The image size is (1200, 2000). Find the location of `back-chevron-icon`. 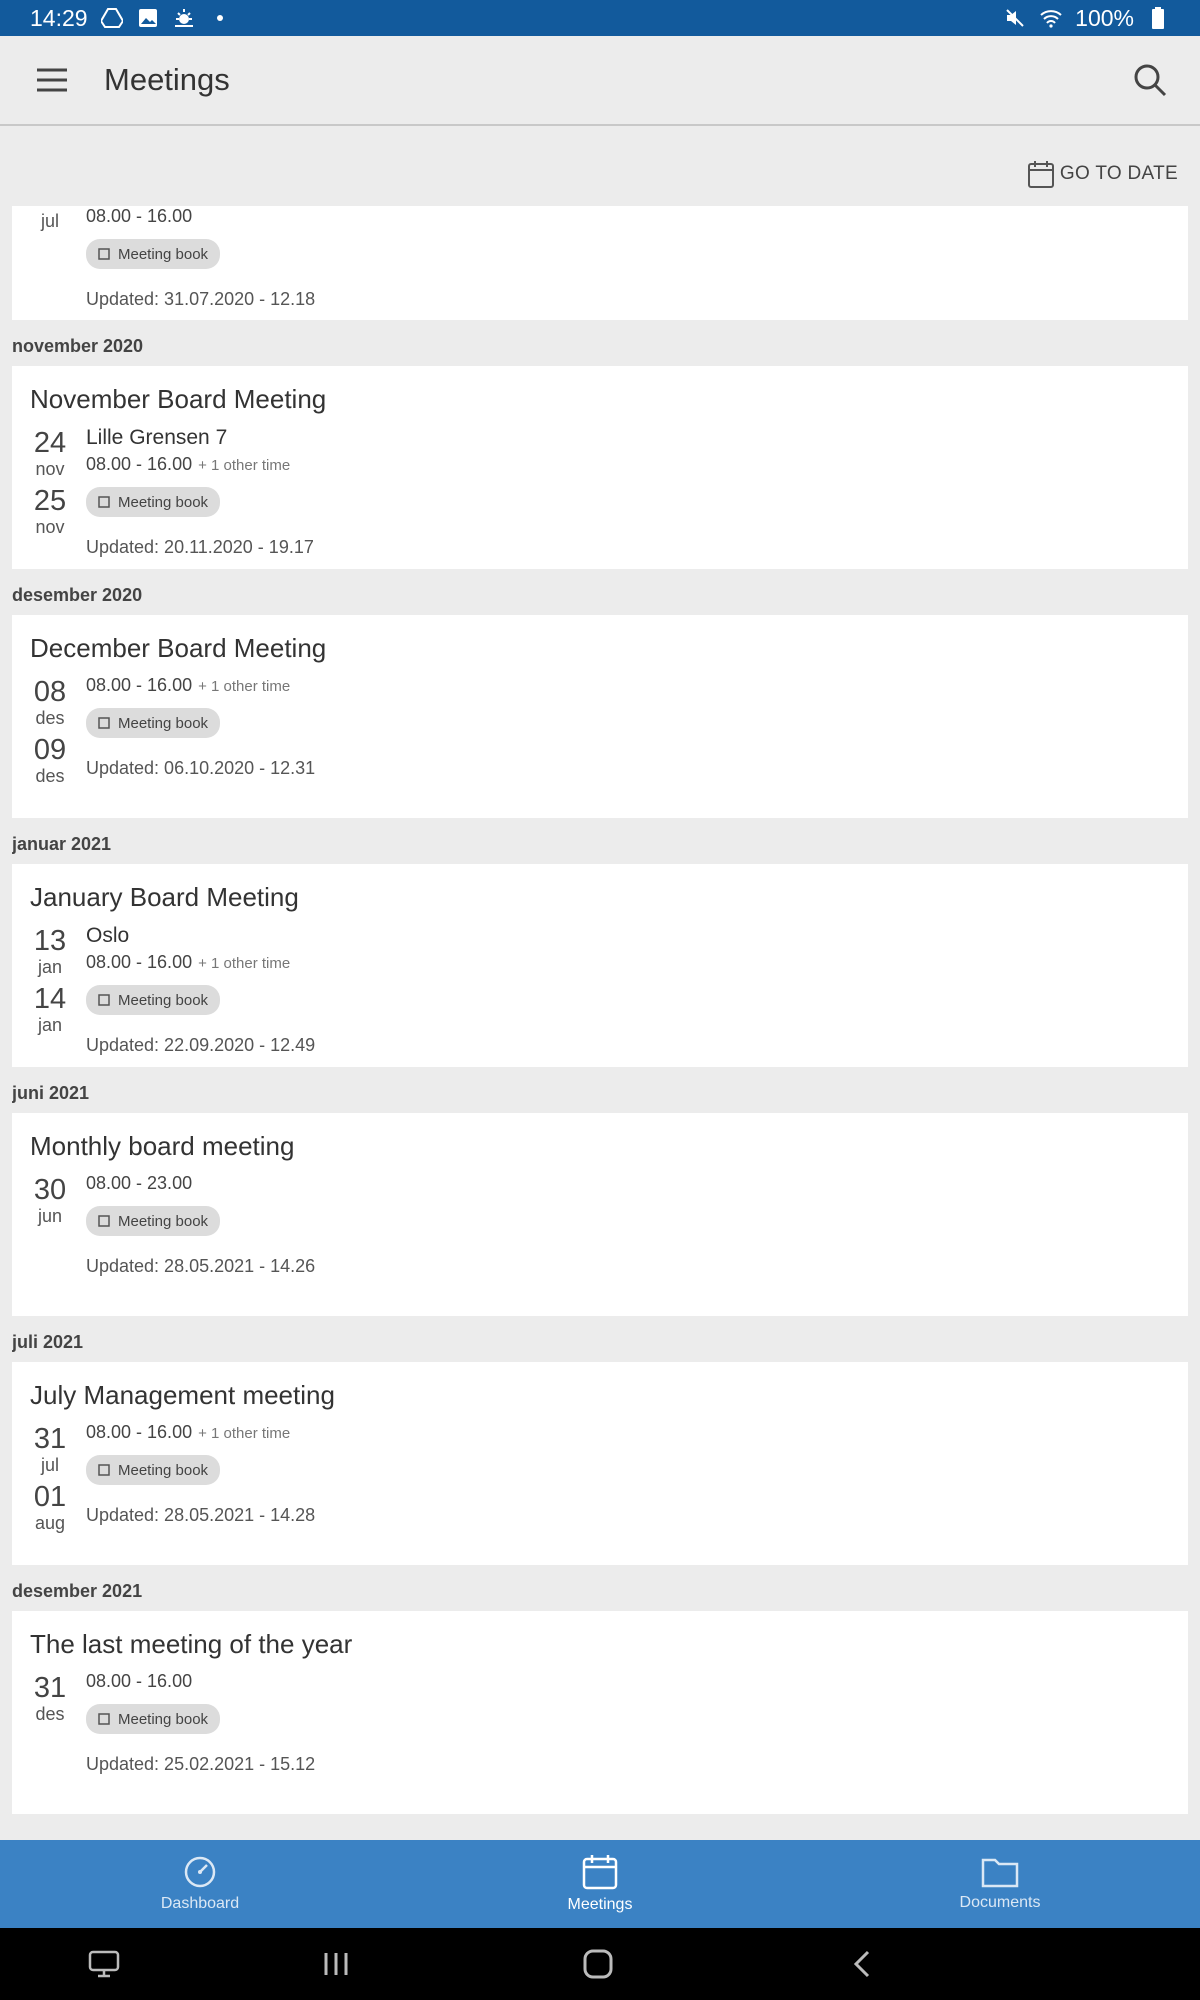

back-chevron-icon is located at coordinates (861, 1964).